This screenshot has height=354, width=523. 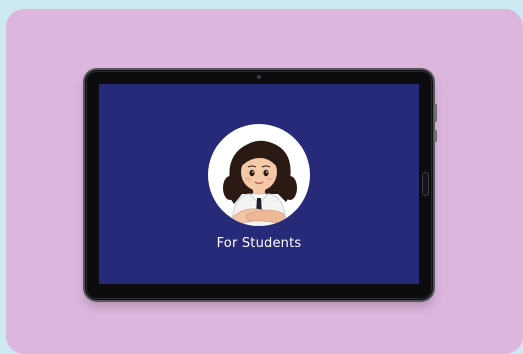 I want to click on volume-button, so click(x=435, y=113).